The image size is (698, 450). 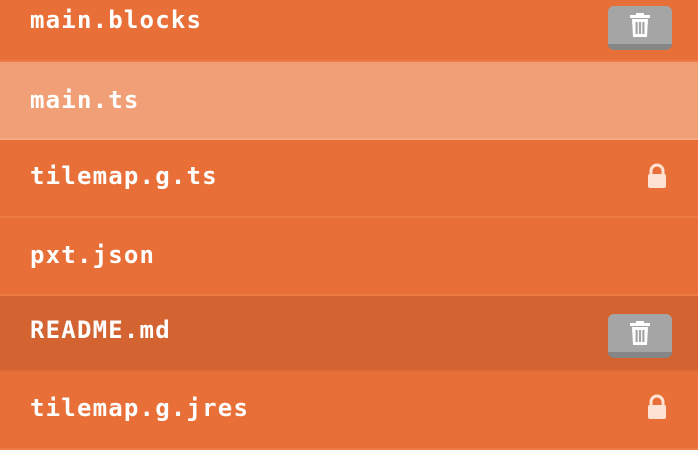 I want to click on file-name: README.md, so click(x=100, y=330).